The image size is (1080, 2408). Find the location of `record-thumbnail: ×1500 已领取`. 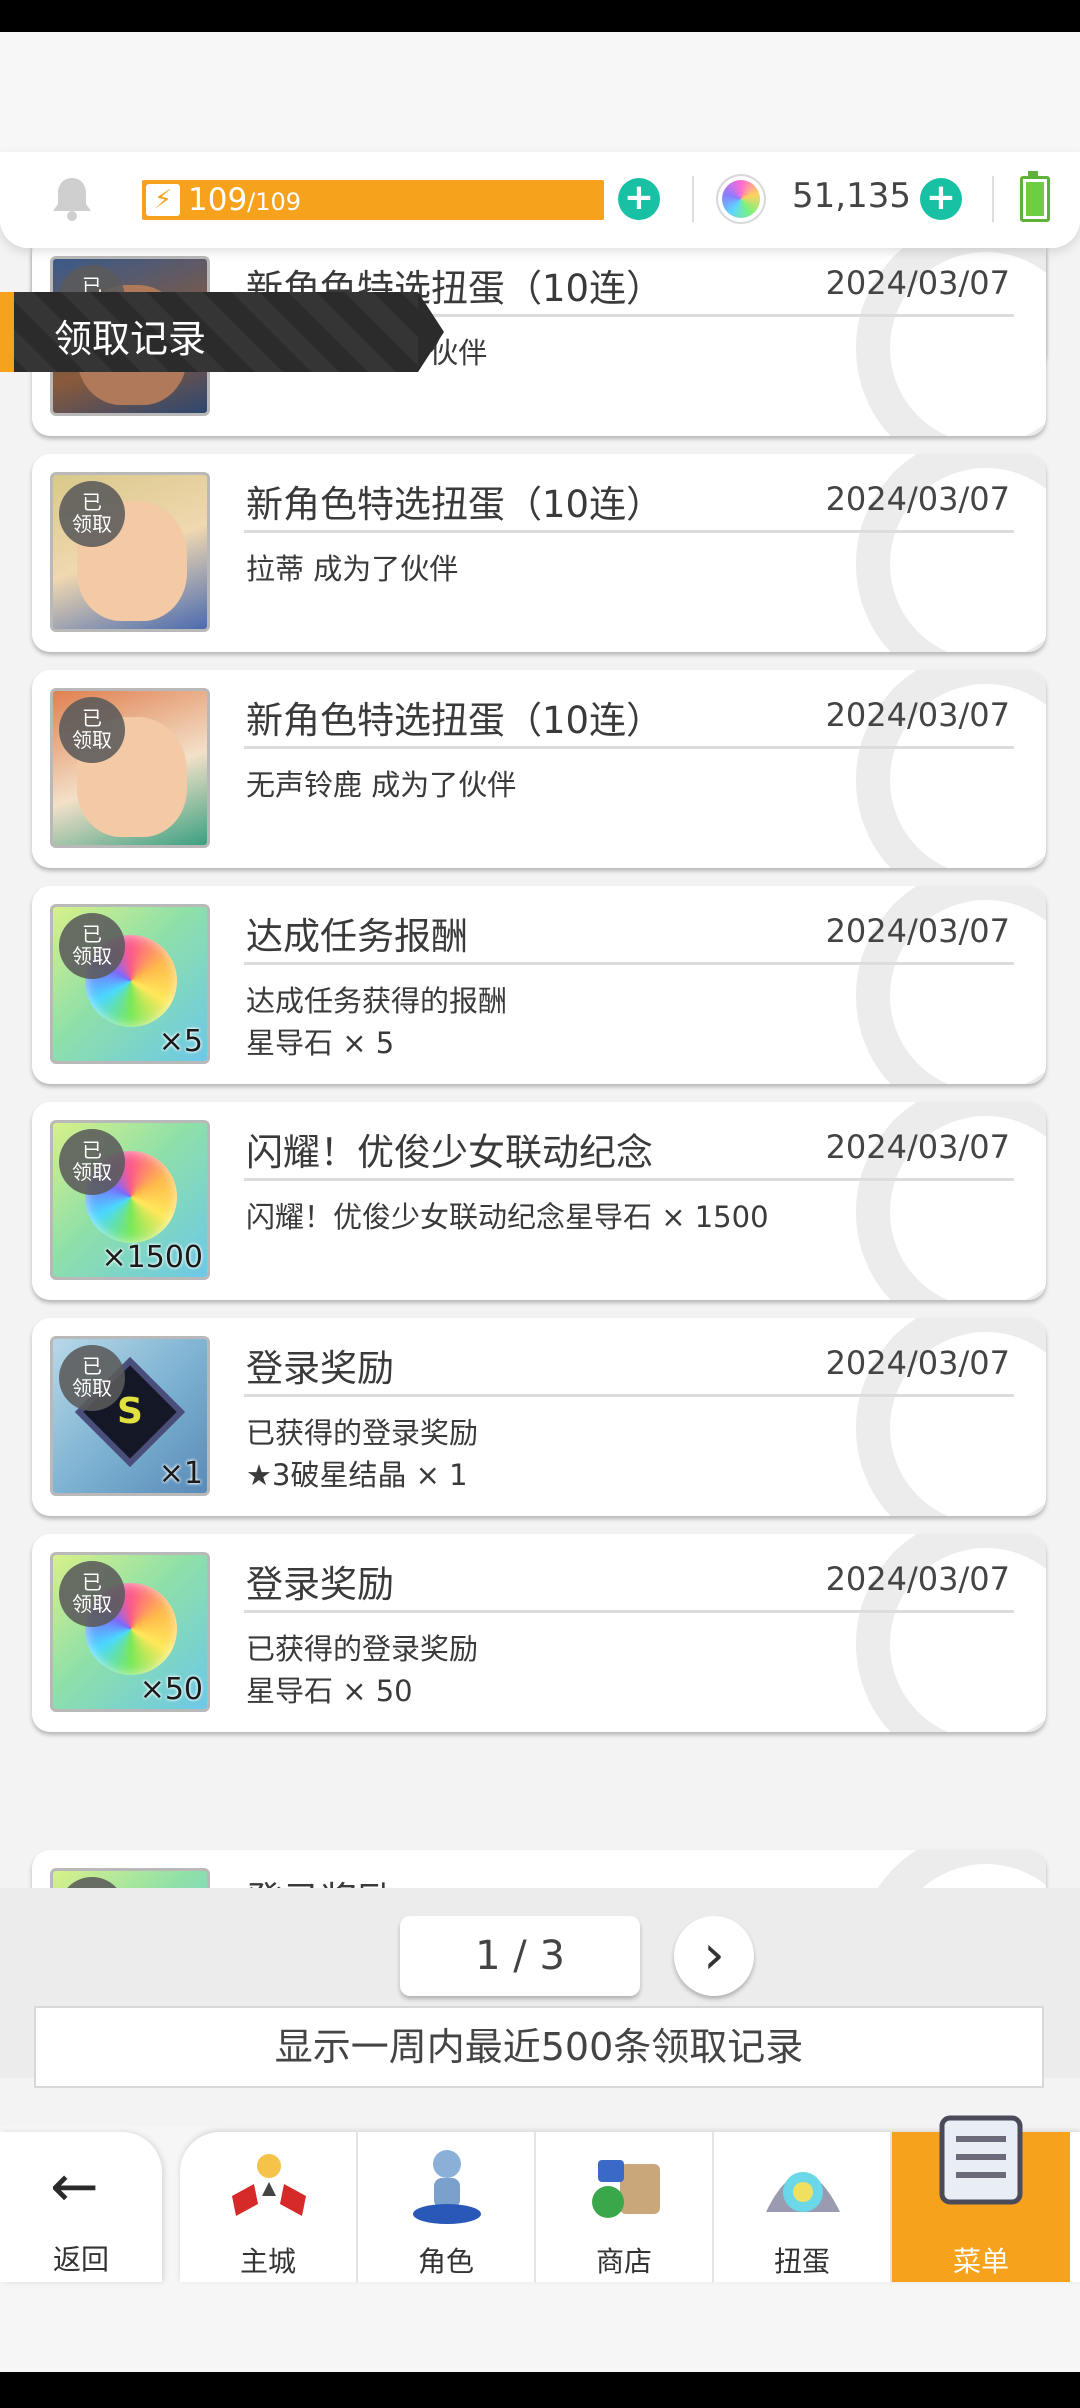

record-thumbnail: ×1500 已领取 is located at coordinates (130, 1200).